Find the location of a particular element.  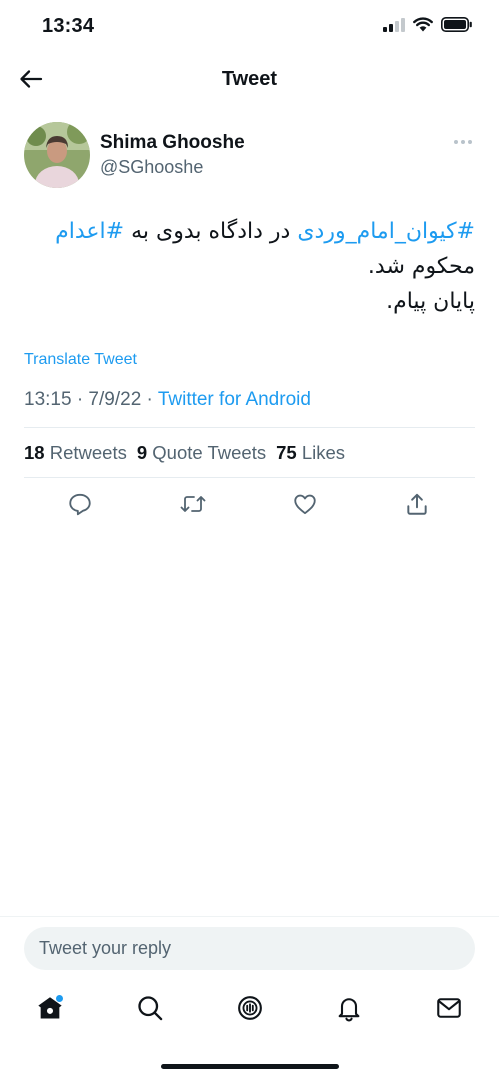

spaces-icon is located at coordinates (250, 1010).